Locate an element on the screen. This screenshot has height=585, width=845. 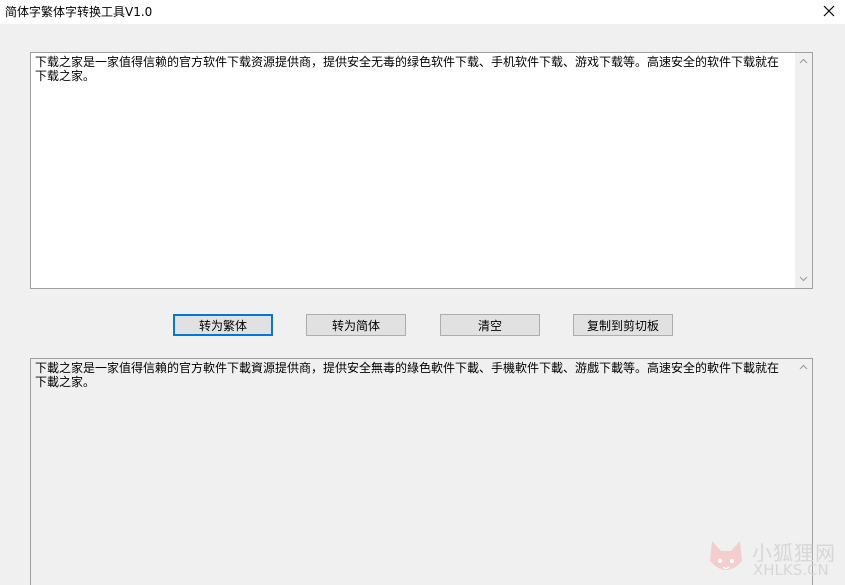
scroll-down-button is located at coordinates (803, 279).